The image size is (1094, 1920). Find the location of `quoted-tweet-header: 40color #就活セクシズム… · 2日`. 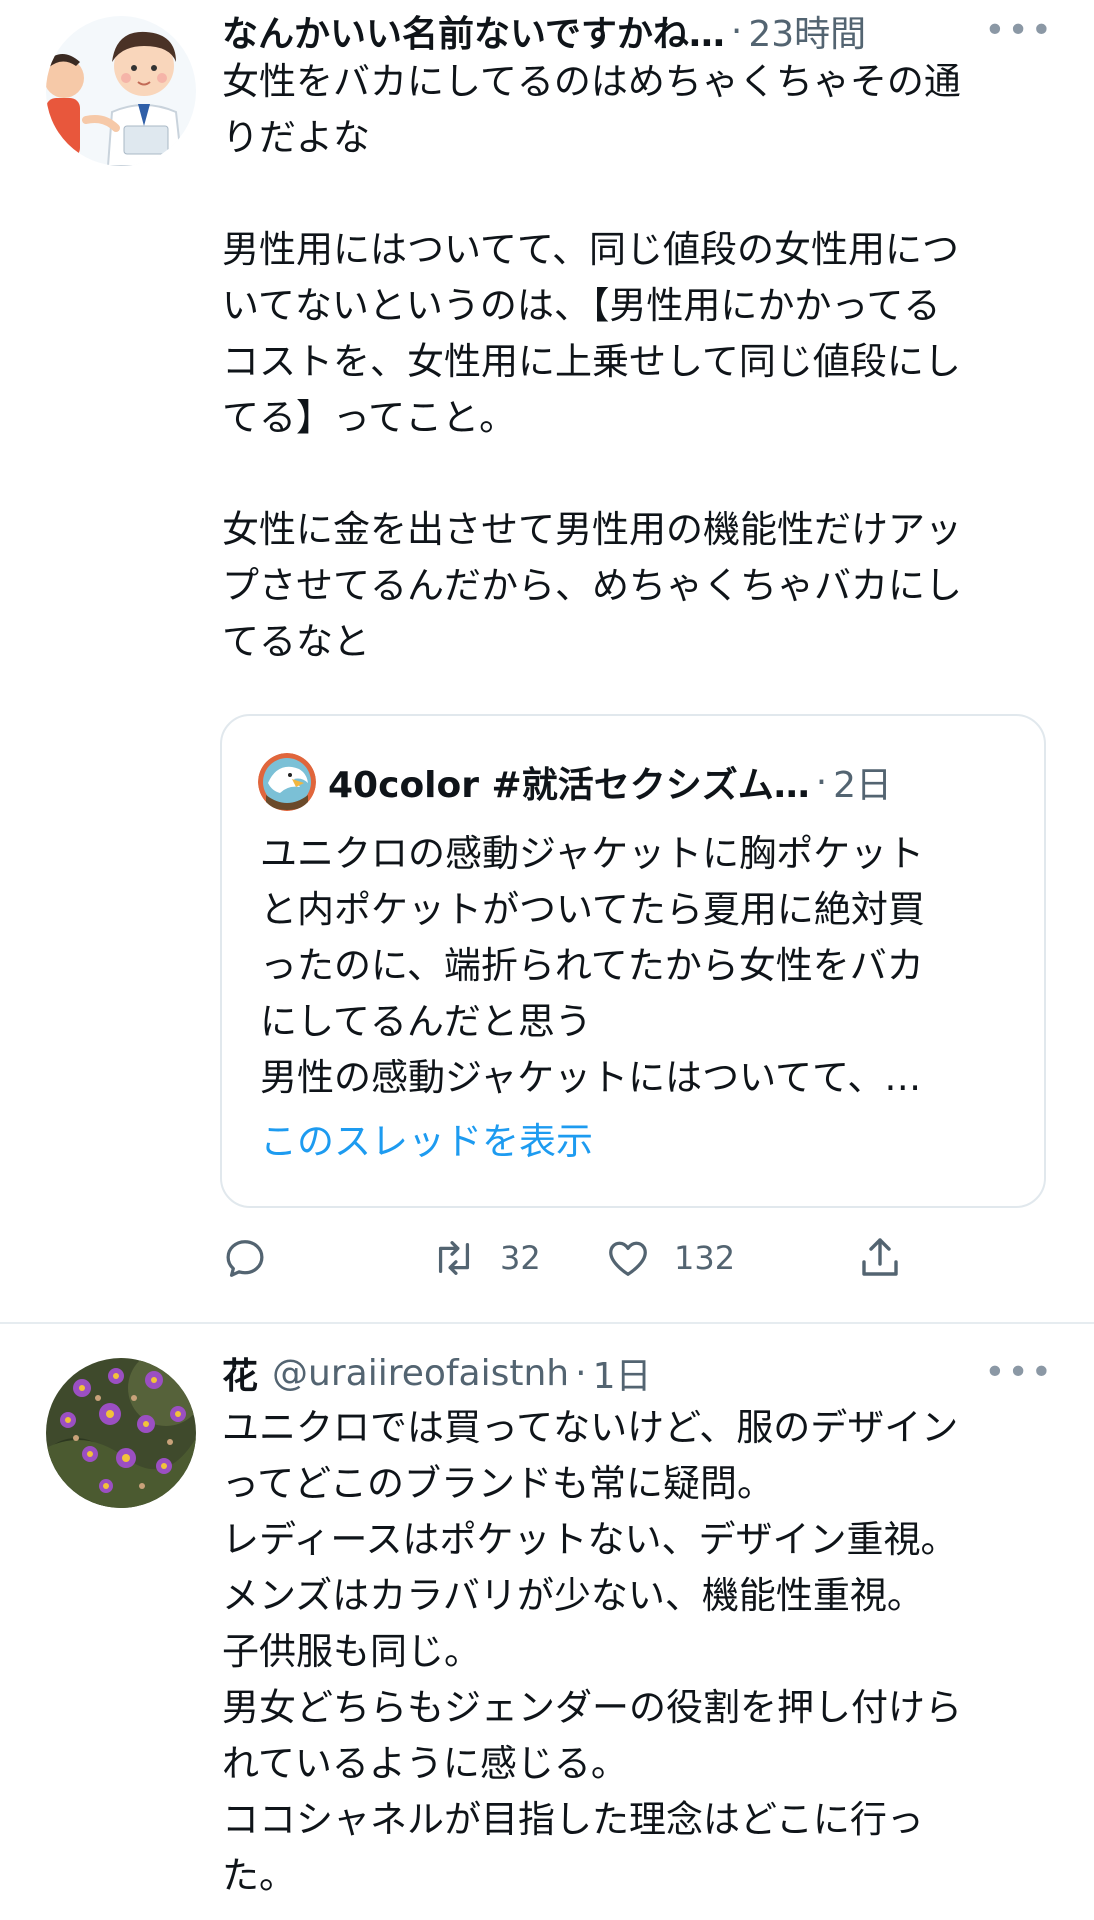

quoted-tweet-header: 40color #就活セクシズム… · 2日 is located at coordinates (641, 782).